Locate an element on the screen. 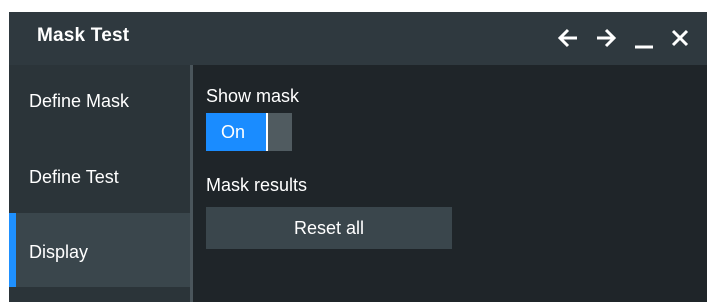 The width and height of the screenshot is (707, 302). show-mask-label: Show mask is located at coordinates (253, 96).